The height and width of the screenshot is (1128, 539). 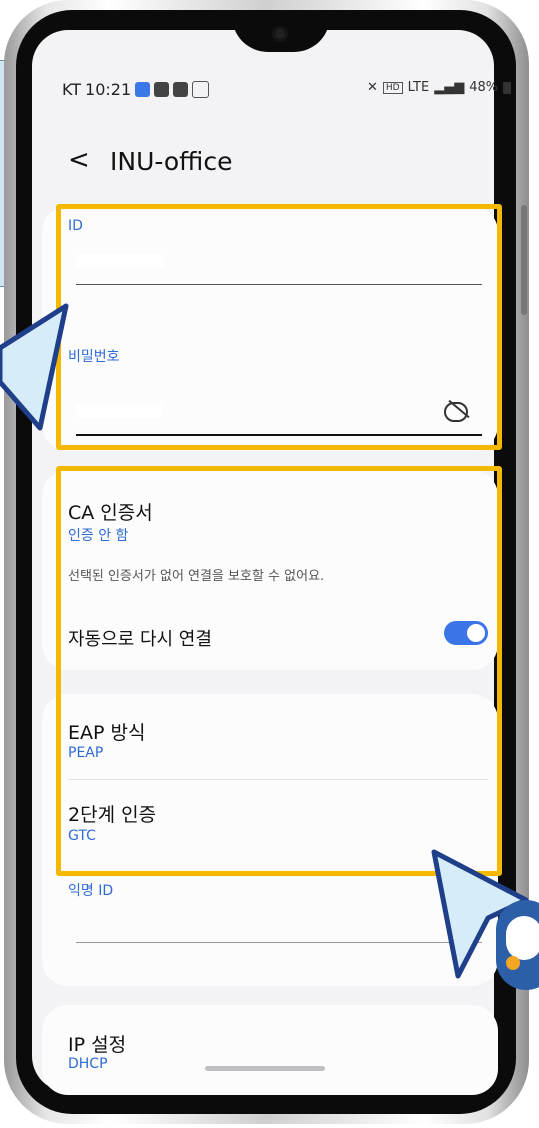 What do you see at coordinates (34, 367) in the screenshot?
I see `pointer-arrow-left` at bounding box center [34, 367].